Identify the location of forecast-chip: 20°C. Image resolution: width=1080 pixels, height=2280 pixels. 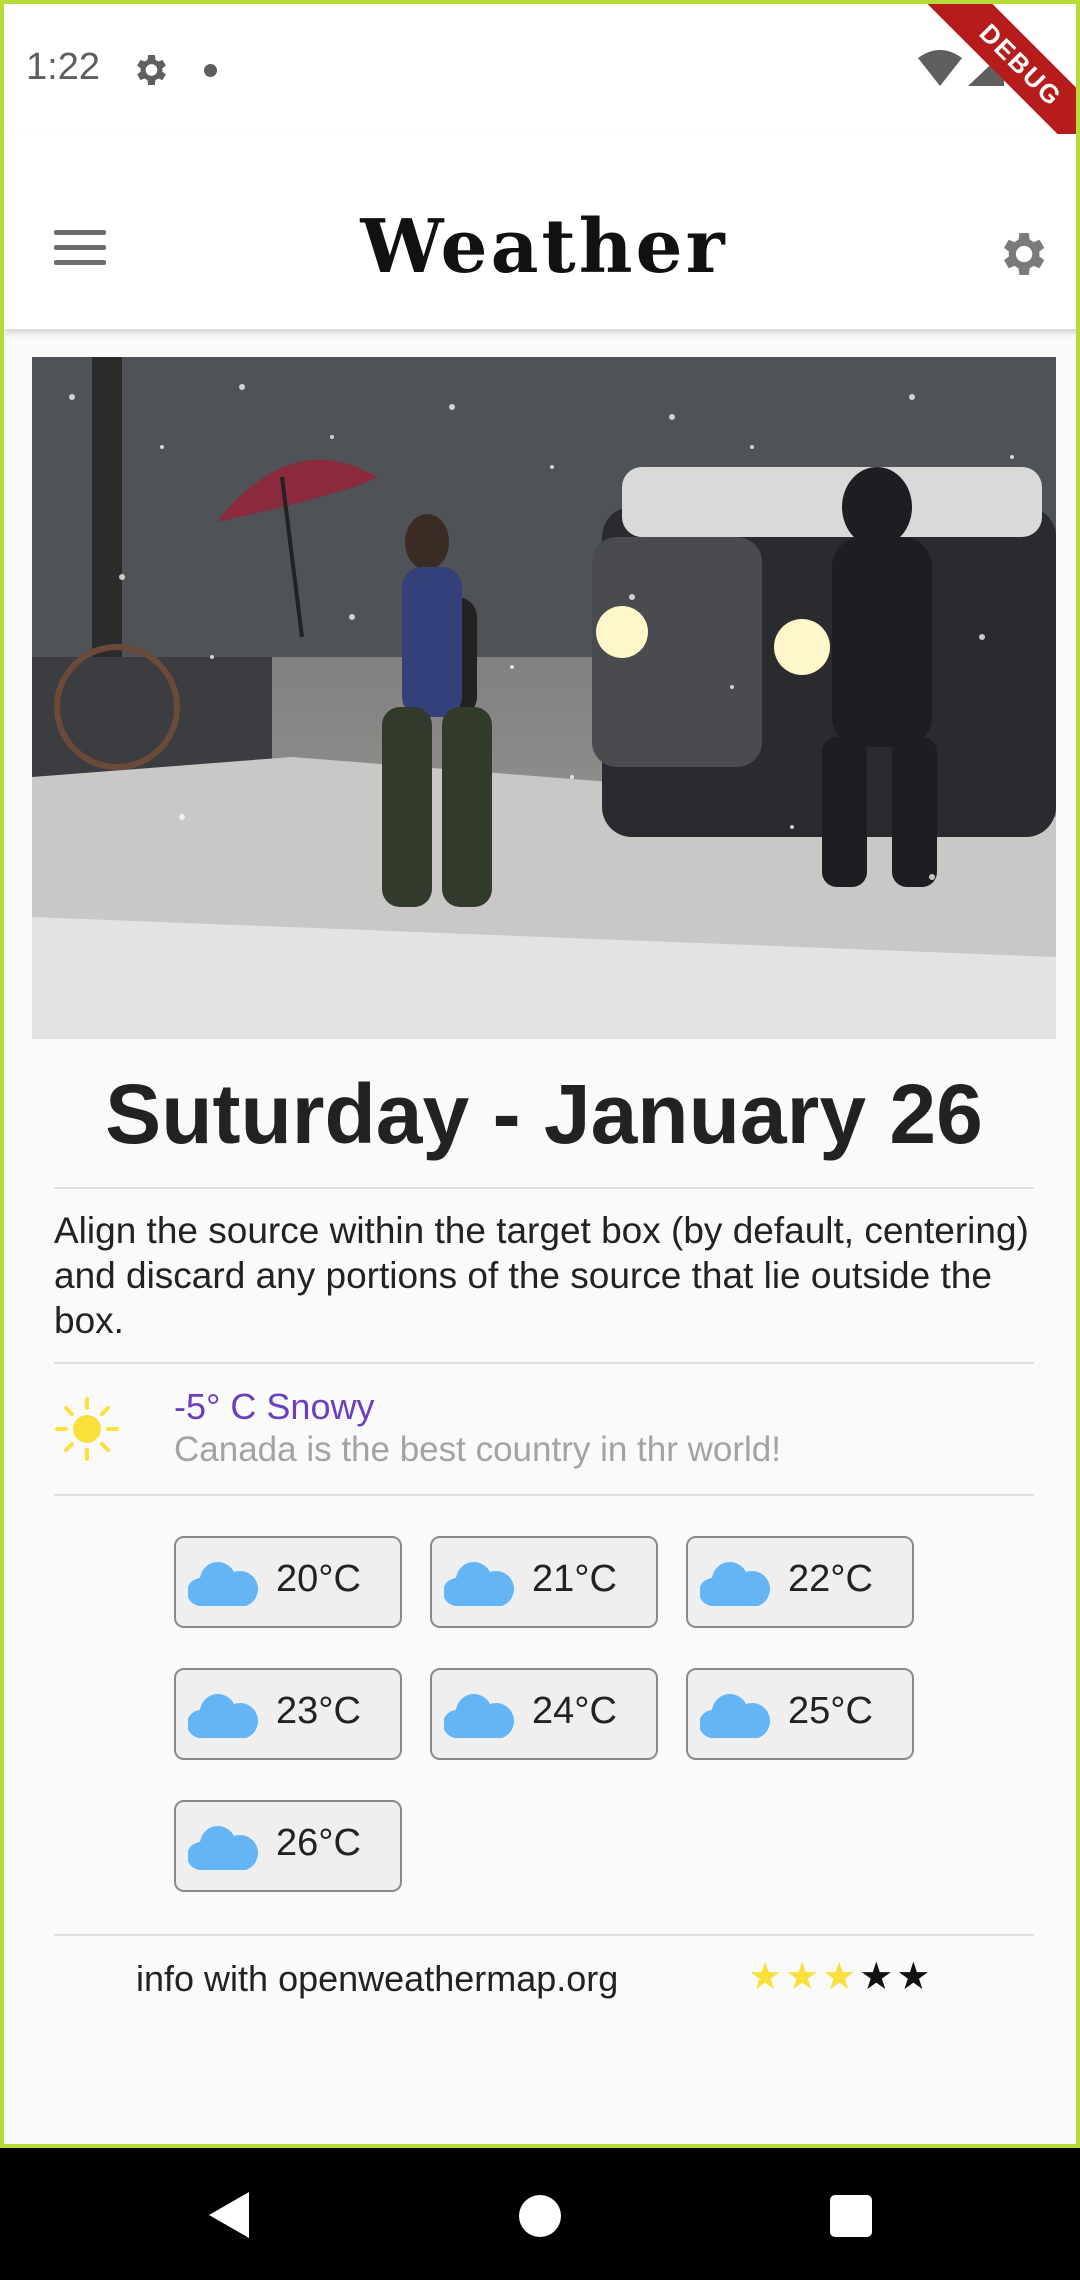
(288, 1582).